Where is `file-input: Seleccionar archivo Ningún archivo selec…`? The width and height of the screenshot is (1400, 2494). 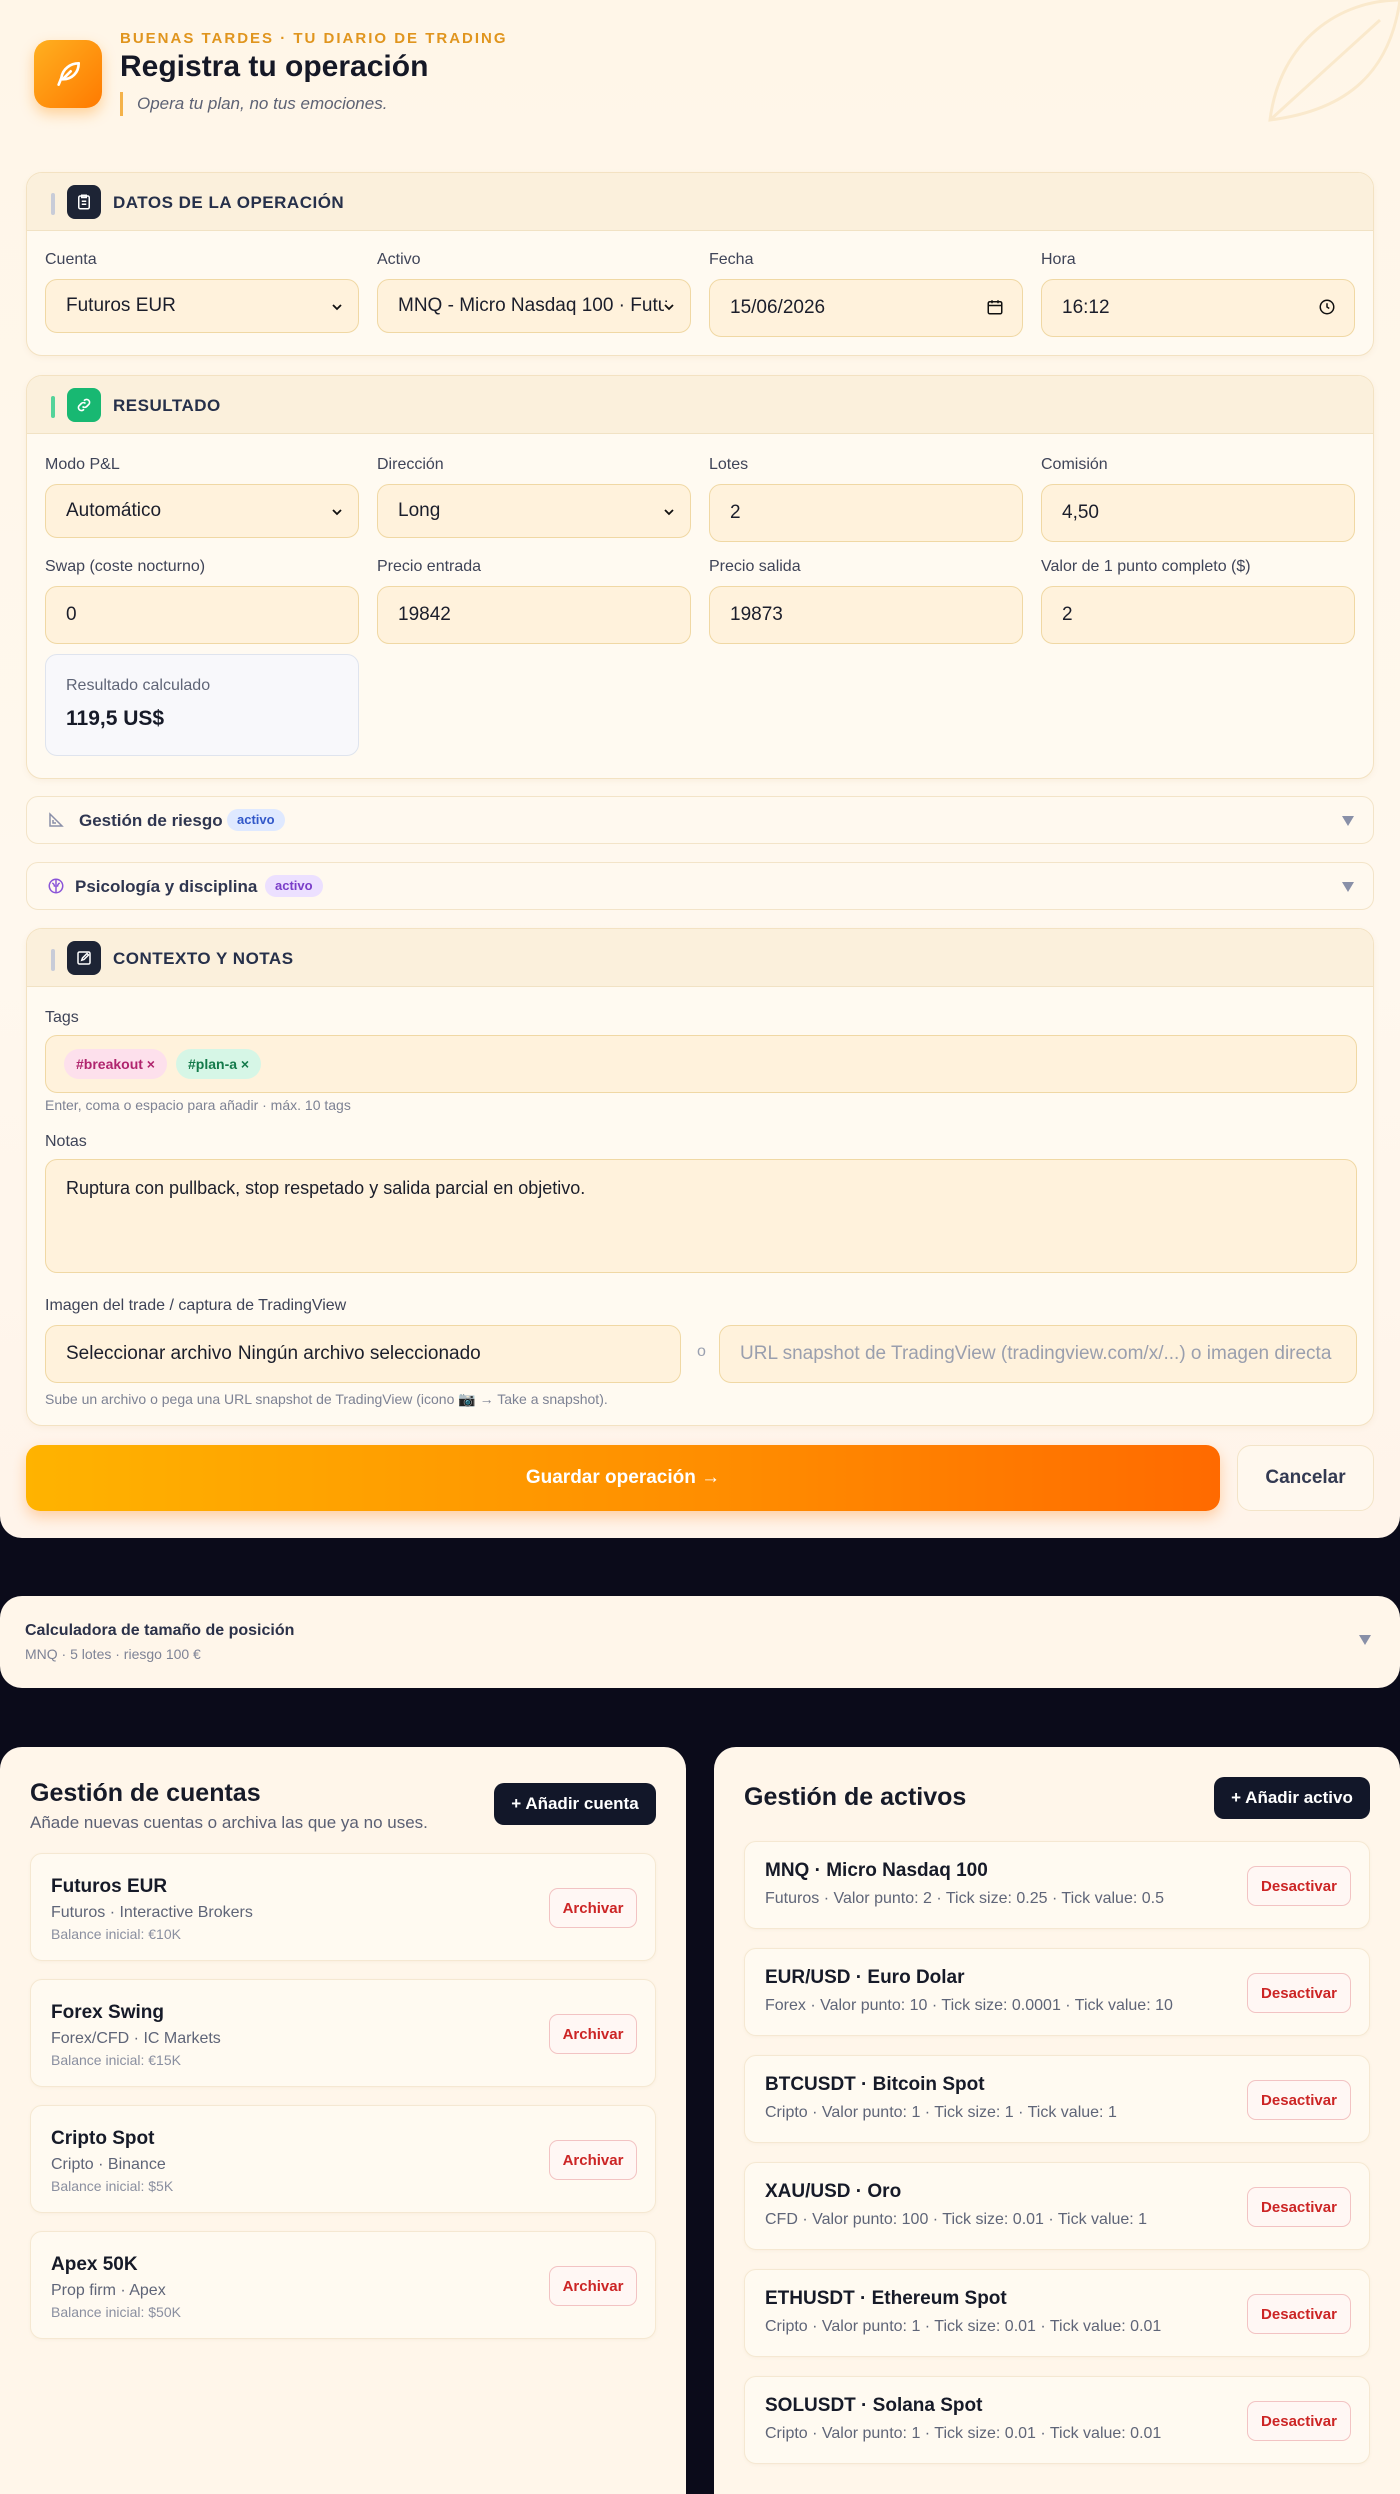 file-input: Seleccionar archivo Ningún archivo selec… is located at coordinates (363, 1354).